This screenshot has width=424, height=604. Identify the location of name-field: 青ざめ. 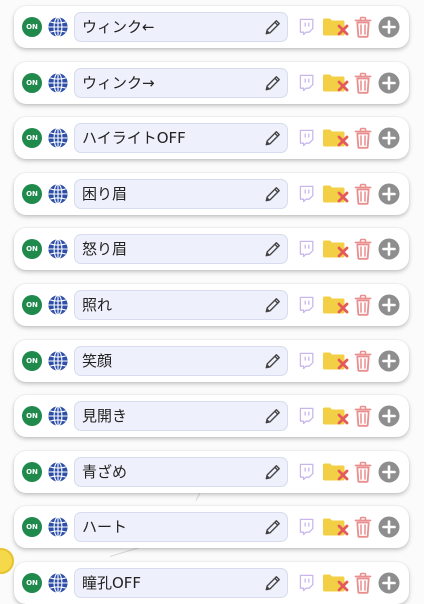
(181, 471).